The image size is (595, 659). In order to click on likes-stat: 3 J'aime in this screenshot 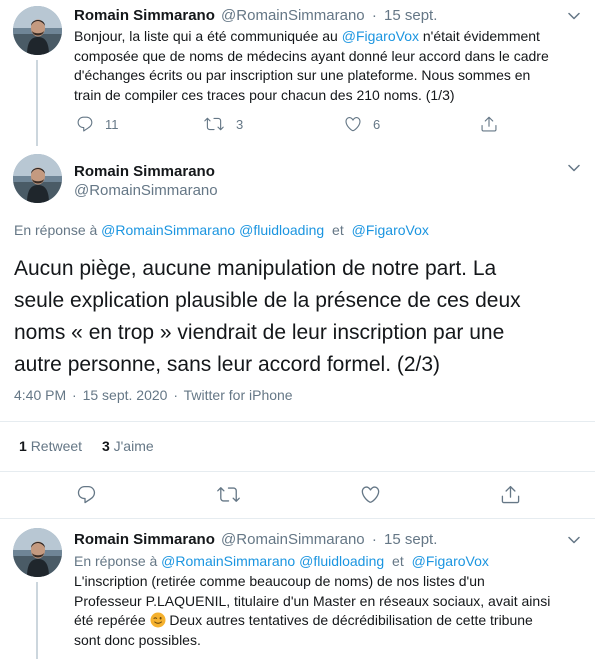, I will do `click(128, 446)`.